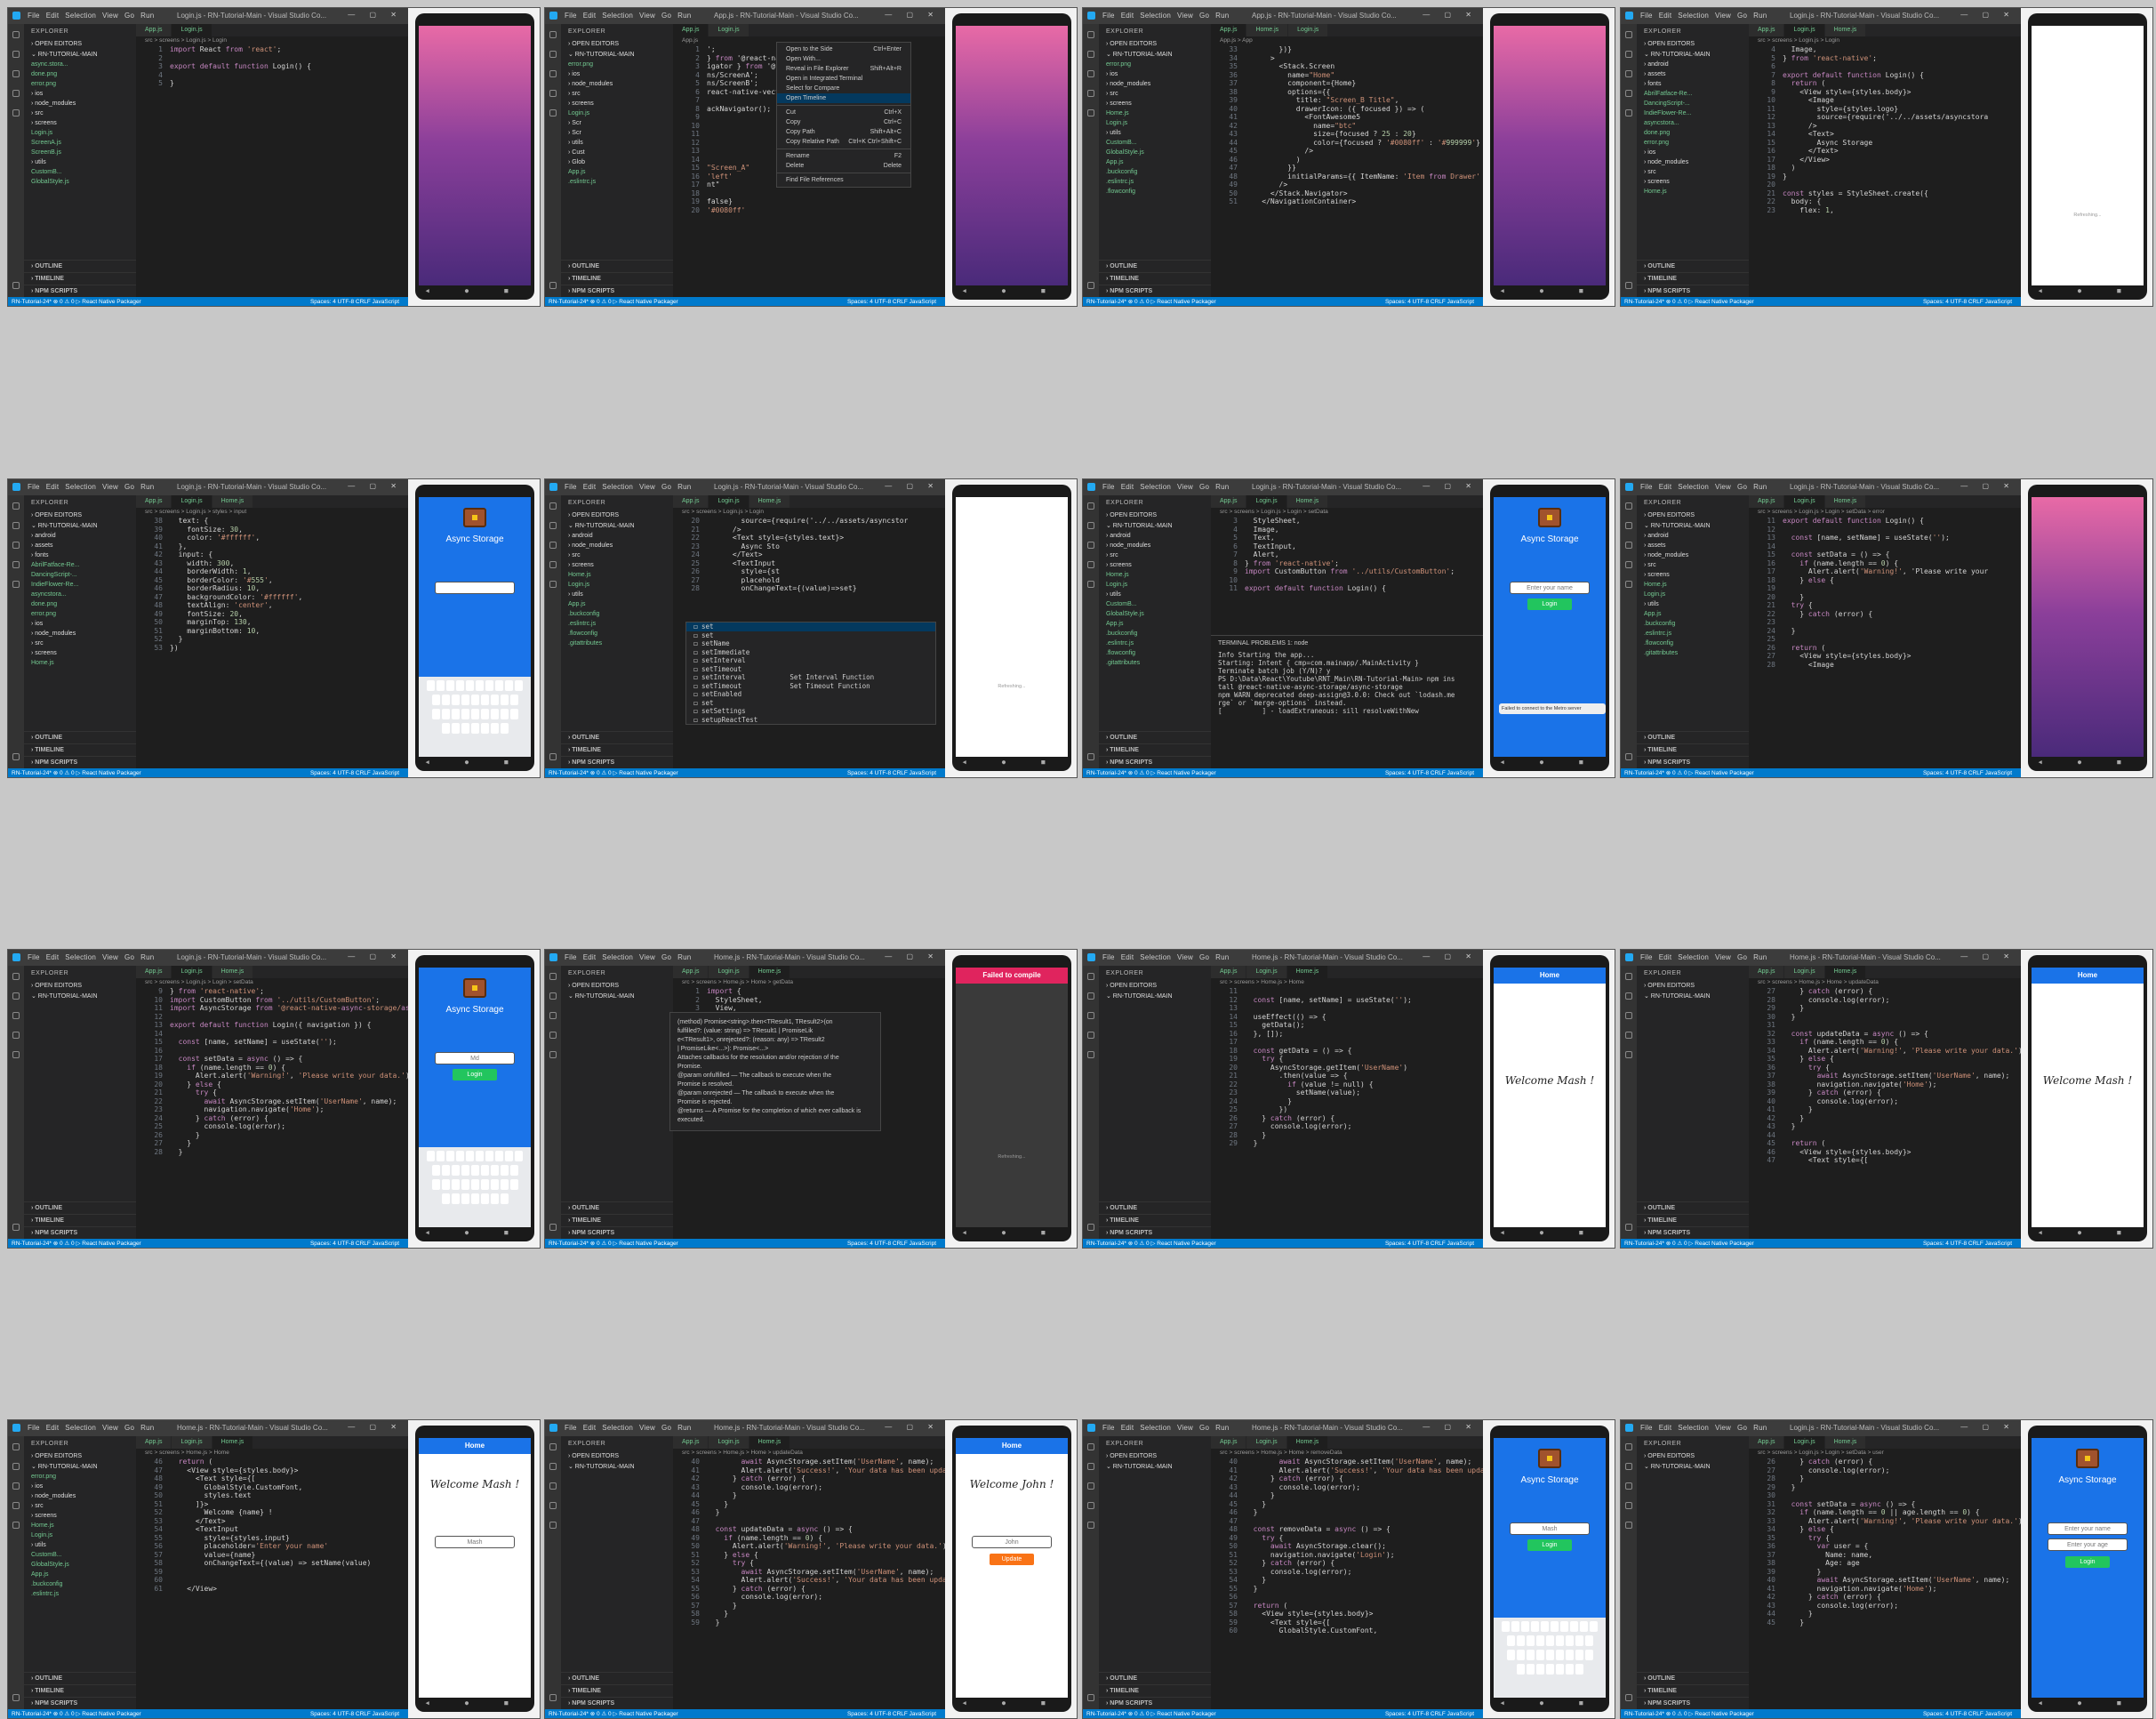 The image size is (2156, 1719). Describe the element at coordinates (892, 1243) in the screenshot. I see `status-right: Spaces: 4 UTF-8 CRLF JavaScript` at that location.